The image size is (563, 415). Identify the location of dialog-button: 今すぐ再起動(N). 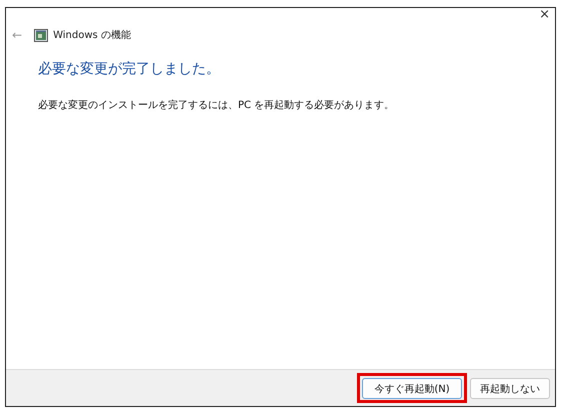
(412, 389).